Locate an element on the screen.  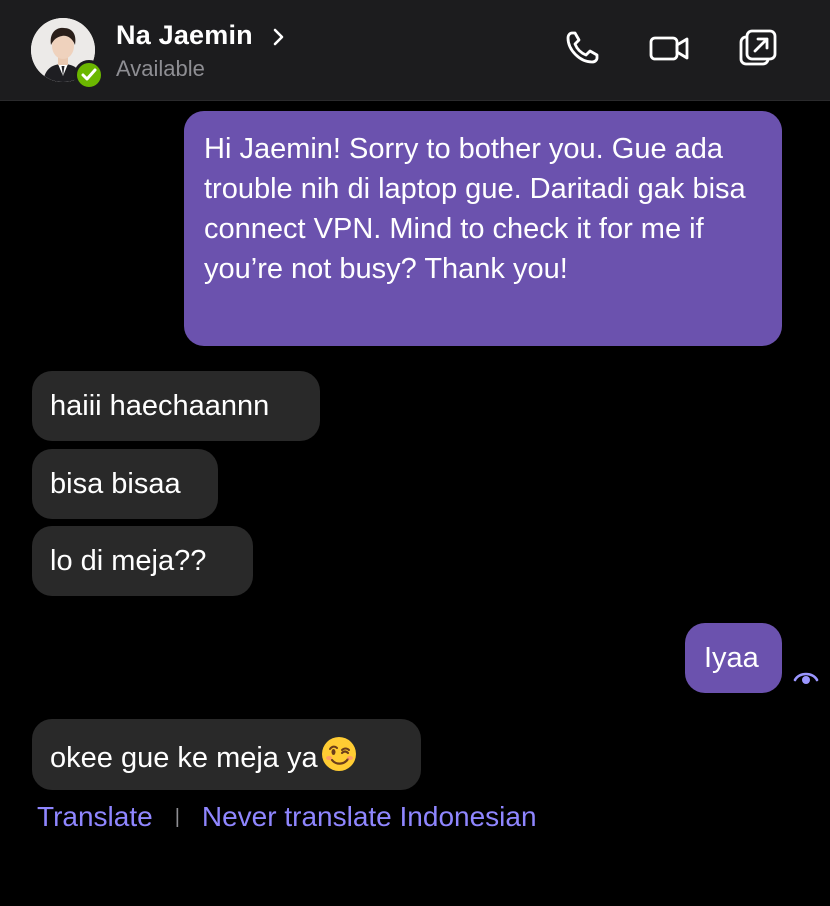
pop-out-icon is located at coordinates (758, 47).